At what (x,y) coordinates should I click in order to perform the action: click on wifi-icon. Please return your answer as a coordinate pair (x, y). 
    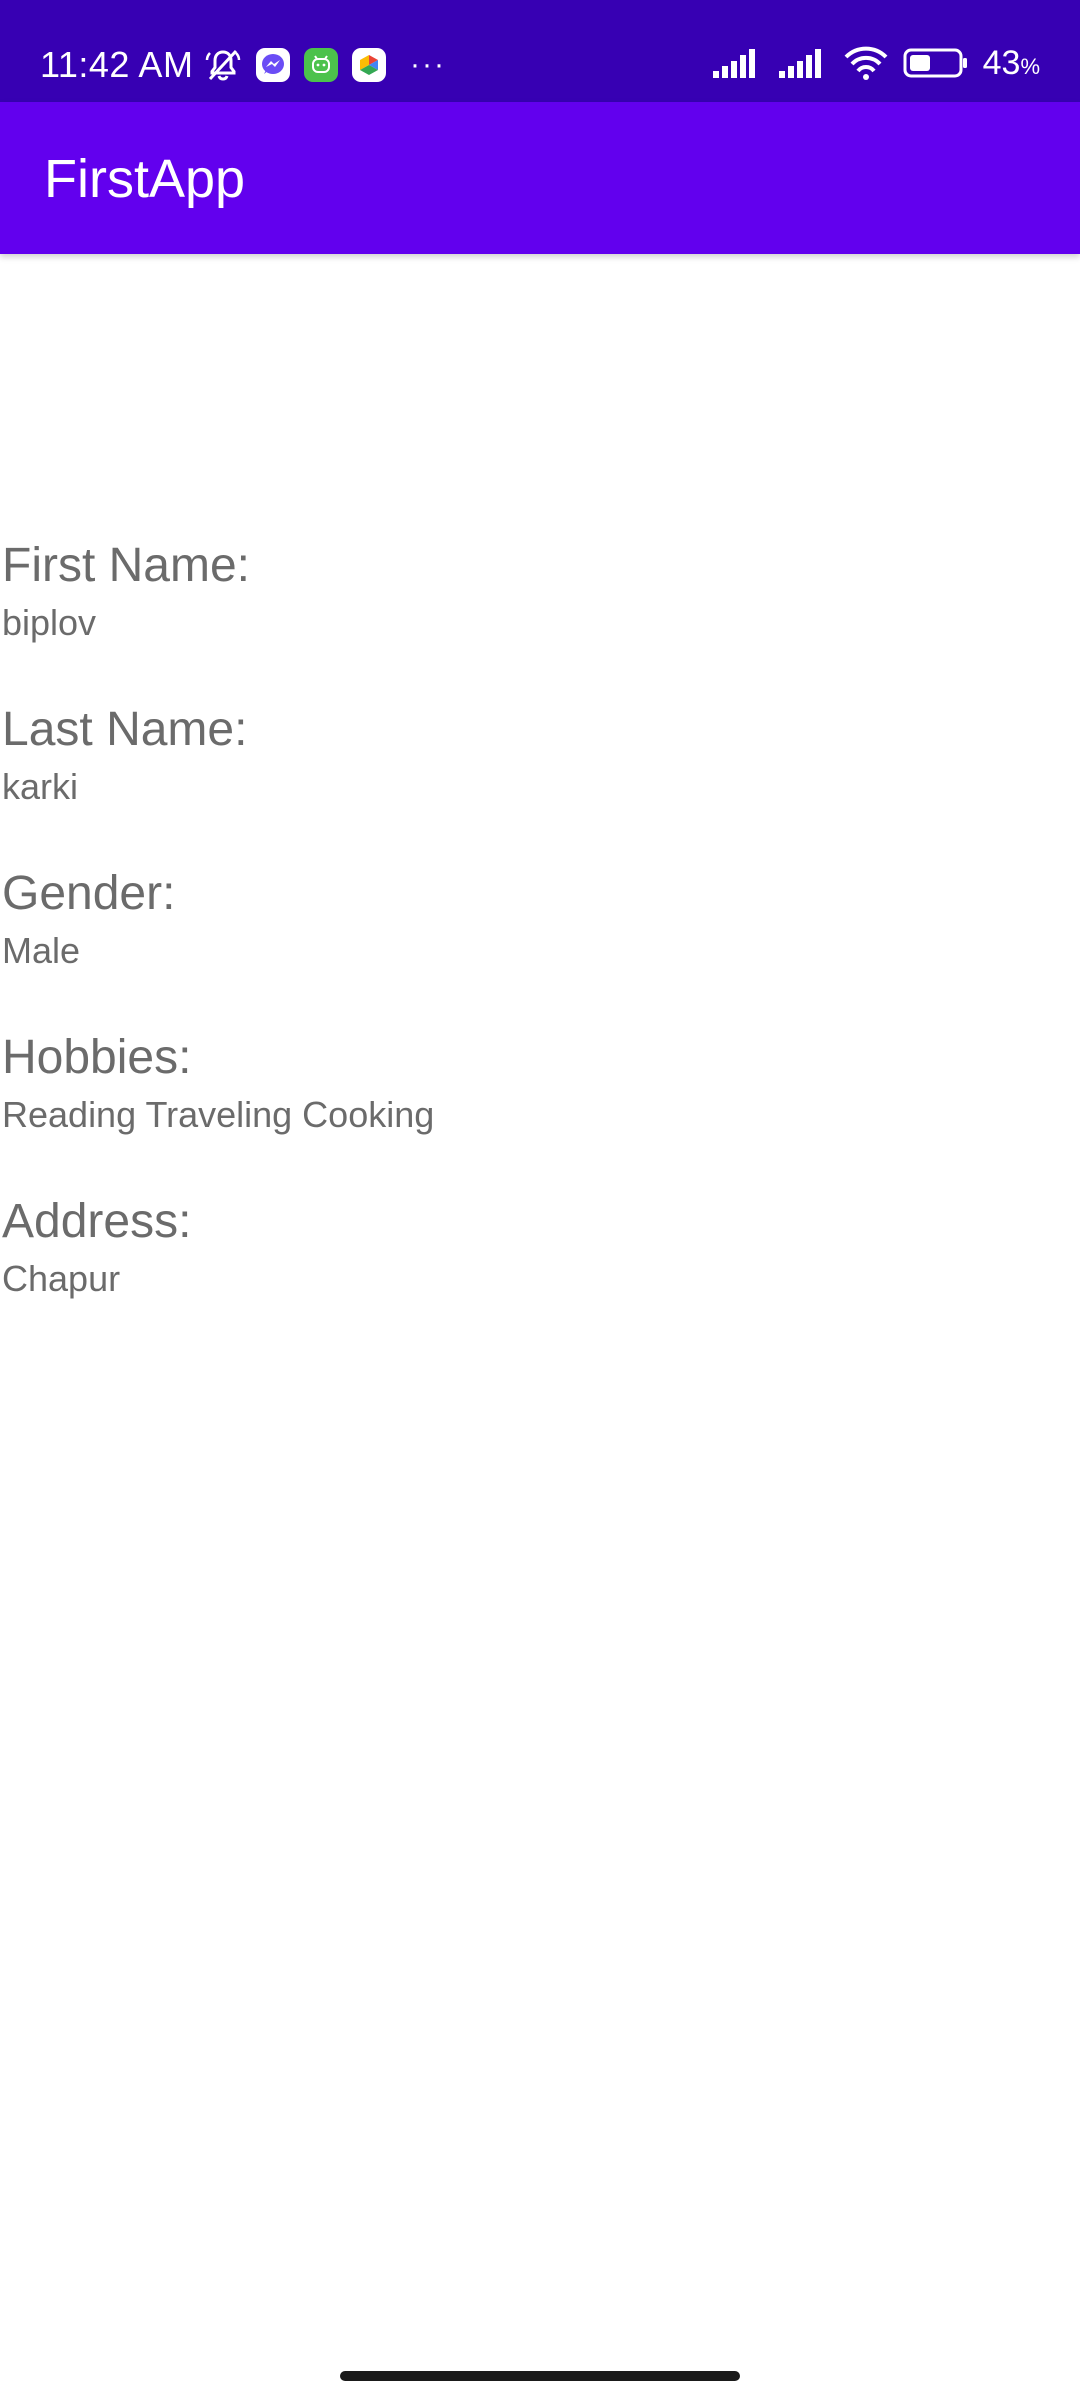
    Looking at the image, I should click on (866, 65).